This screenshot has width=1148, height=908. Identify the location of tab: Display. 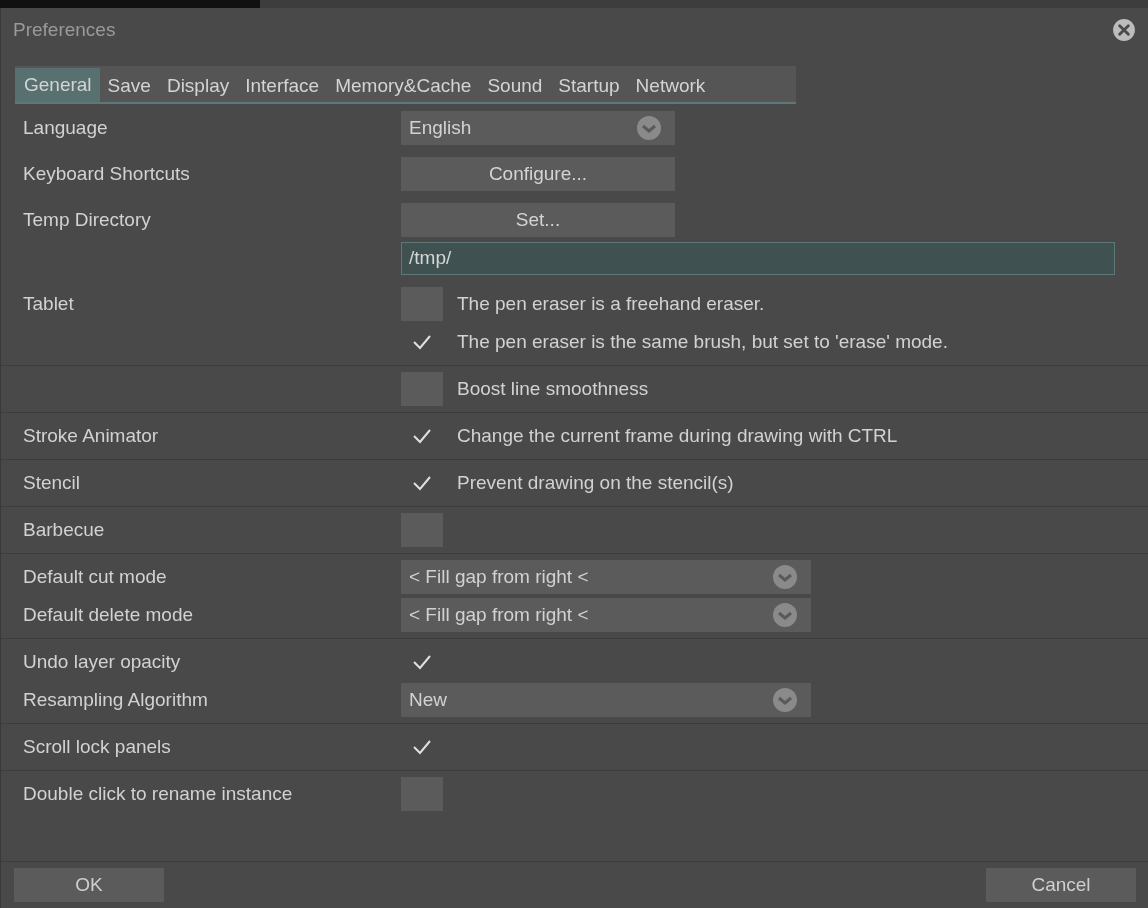
(198, 87).